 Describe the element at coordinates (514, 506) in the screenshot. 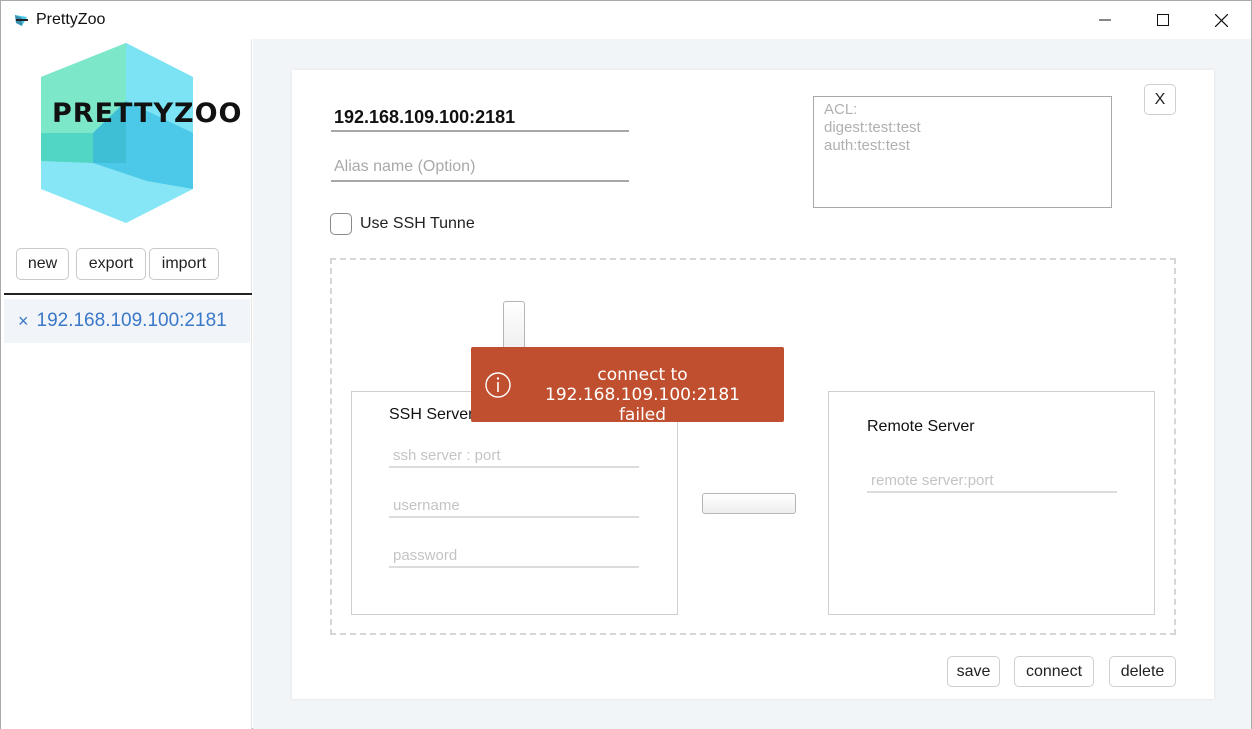

I see `ssh-username-input` at that location.